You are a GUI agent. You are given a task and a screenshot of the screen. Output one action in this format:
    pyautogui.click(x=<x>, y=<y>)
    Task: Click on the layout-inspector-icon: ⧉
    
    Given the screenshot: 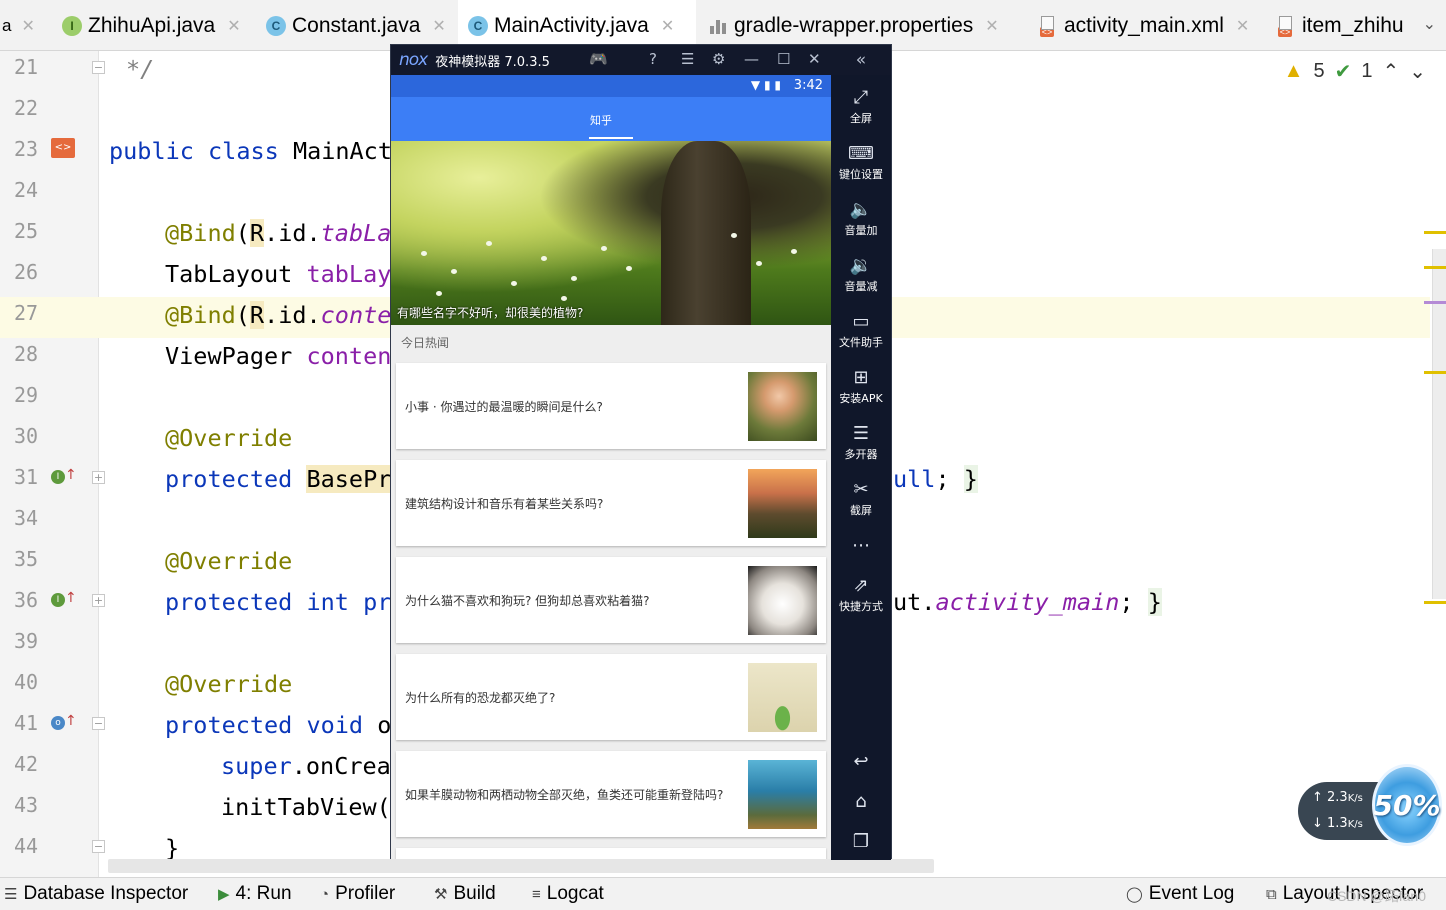 What is the action you would take?
    pyautogui.click(x=1271, y=894)
    